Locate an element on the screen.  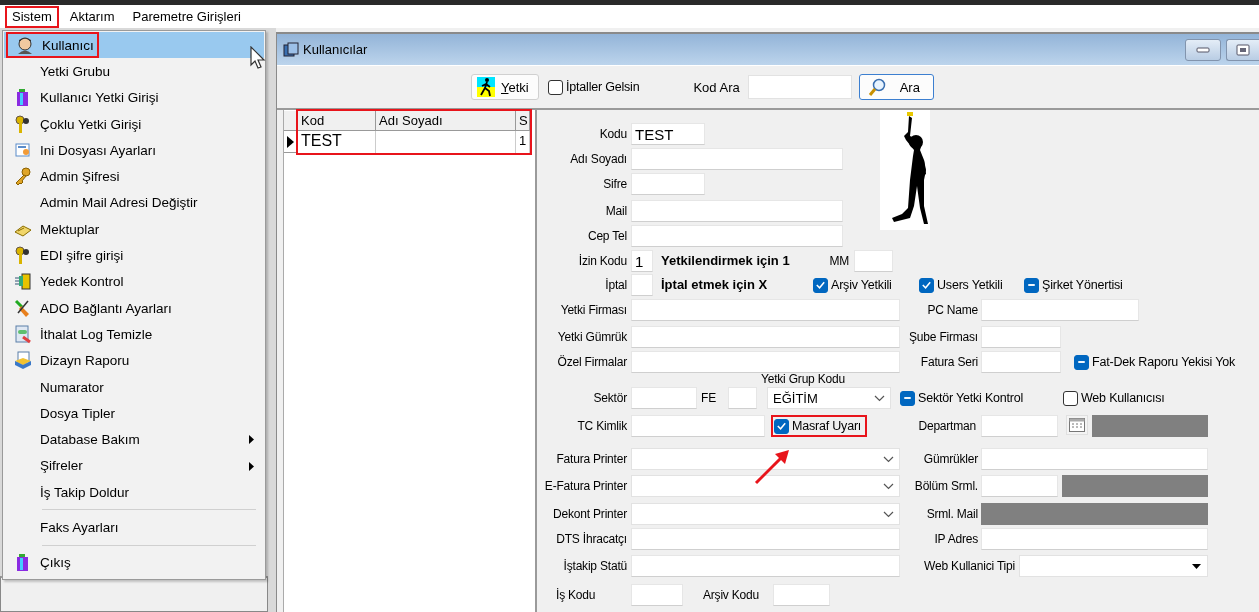
menu-item: ADO Bağlantı Ayarları is located at coordinates (134, 308).